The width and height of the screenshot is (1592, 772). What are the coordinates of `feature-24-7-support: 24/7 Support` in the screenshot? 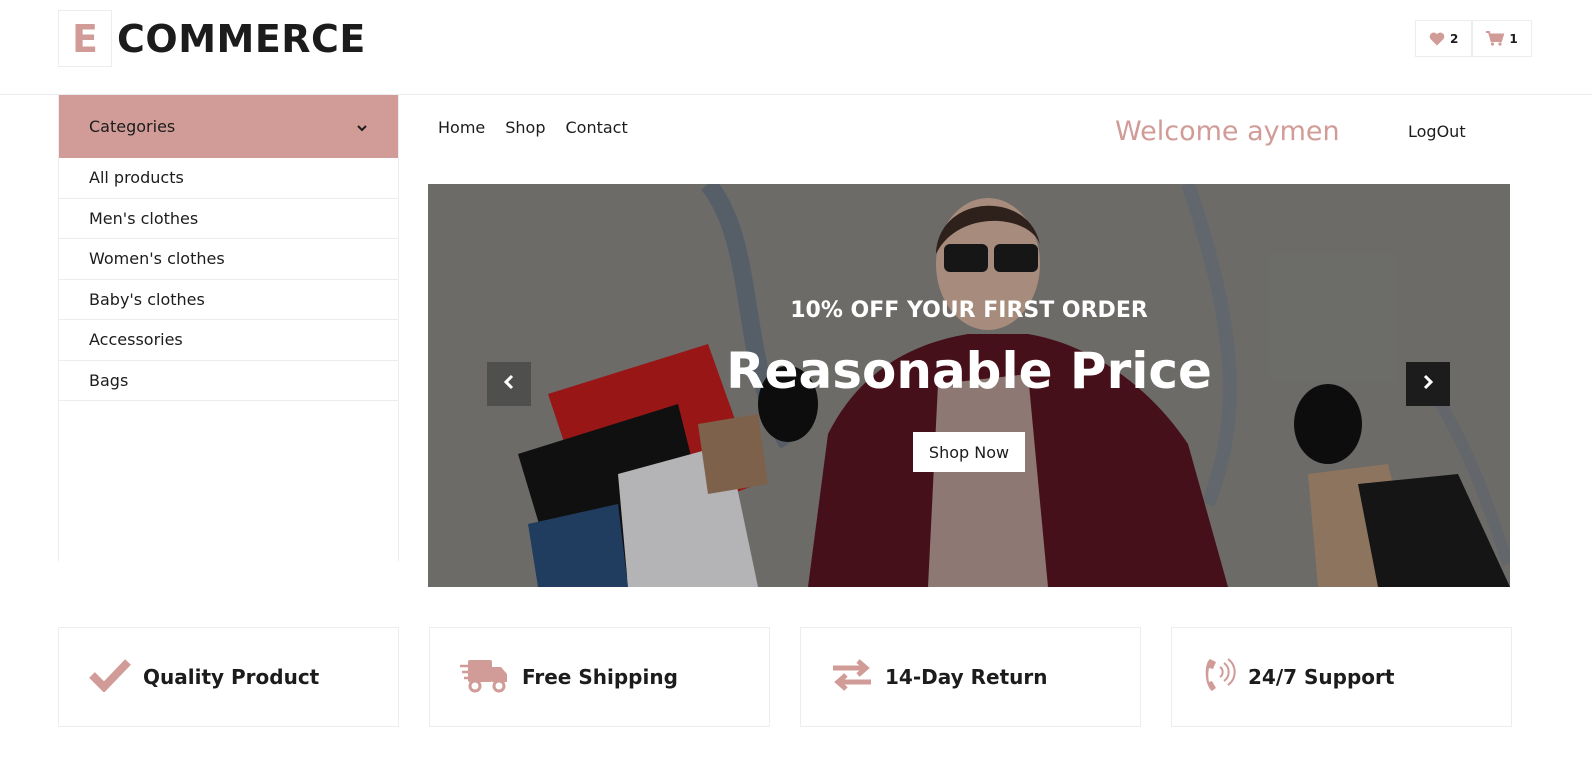 It's located at (1341, 677).